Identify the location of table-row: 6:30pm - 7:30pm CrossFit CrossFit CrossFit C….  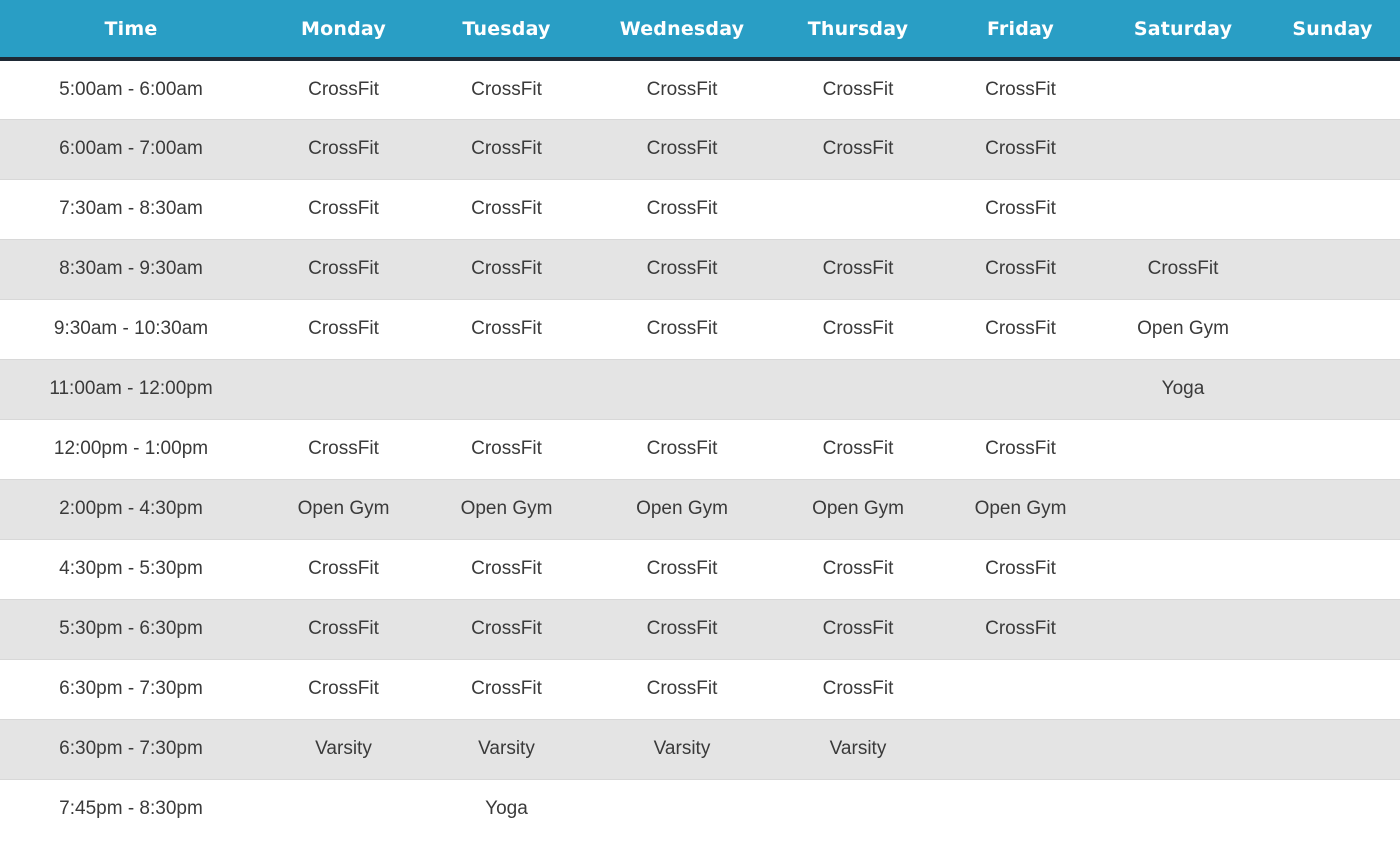
(700, 689).